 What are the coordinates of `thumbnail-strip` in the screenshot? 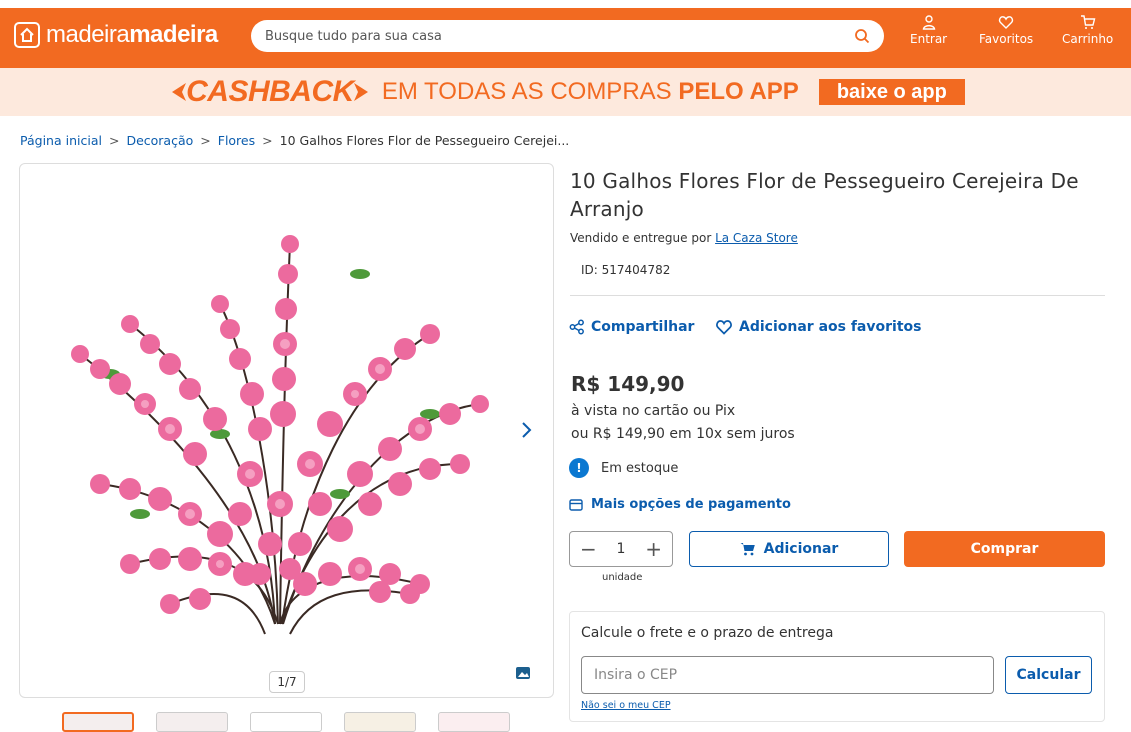 It's located at (286, 722).